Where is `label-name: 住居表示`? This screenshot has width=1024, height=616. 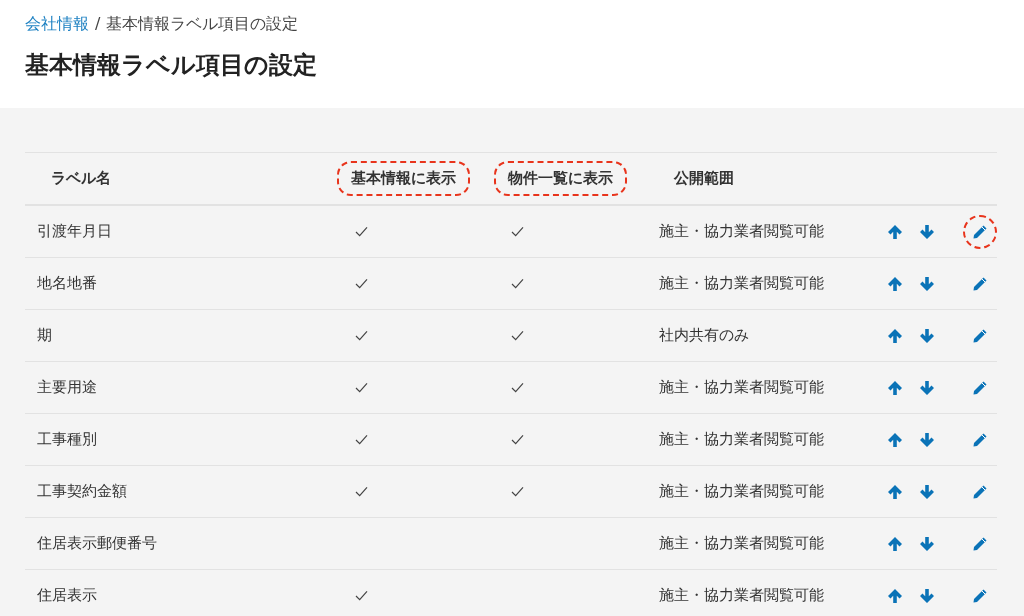
label-name: 住居表示 is located at coordinates (67, 595).